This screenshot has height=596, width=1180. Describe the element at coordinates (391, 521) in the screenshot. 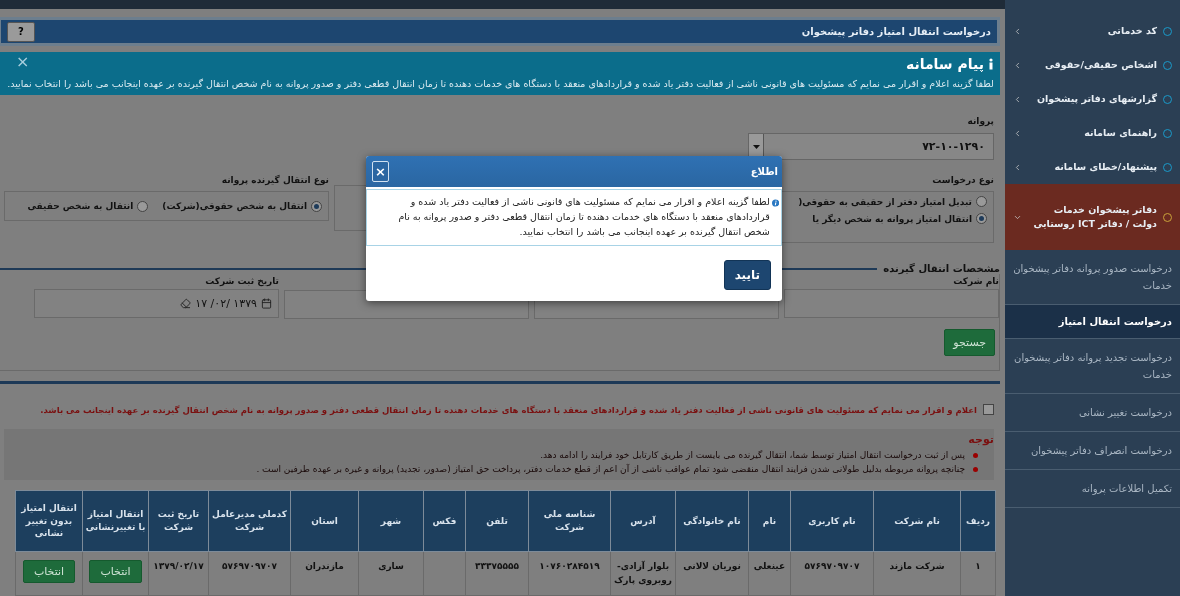

I see `column-header: شهر` at that location.